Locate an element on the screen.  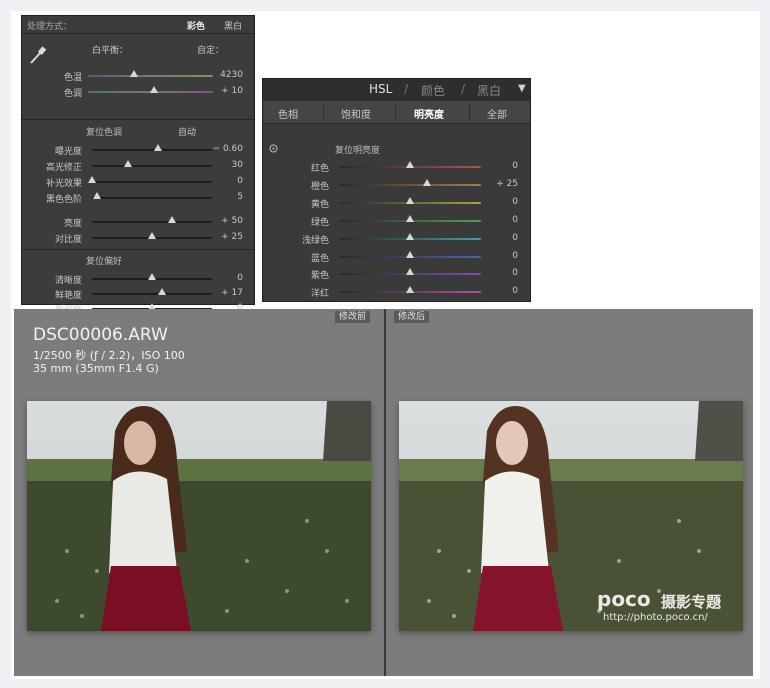
hsl-panel-header: HSL / 颜色 / 黑白 ▼ is located at coordinates (396, 90).